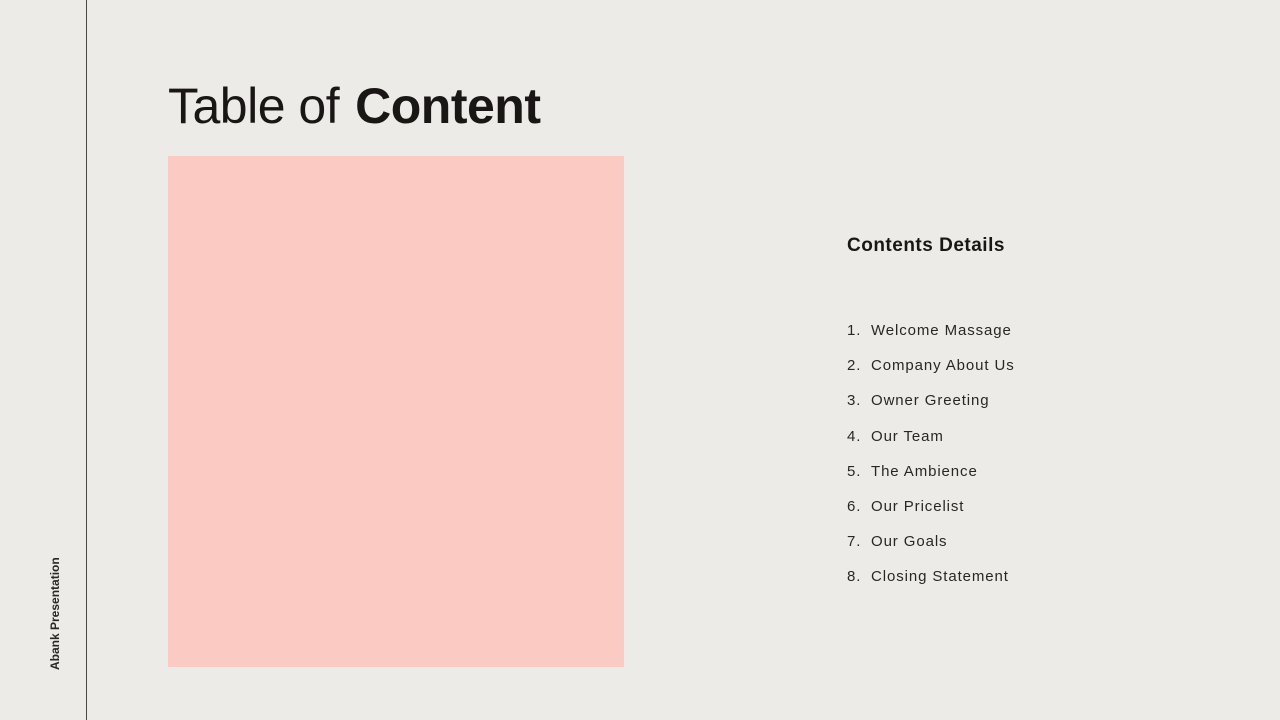 The width and height of the screenshot is (1280, 720). What do you see at coordinates (941, 330) in the screenshot?
I see `item-label: Welcome Massage` at bounding box center [941, 330].